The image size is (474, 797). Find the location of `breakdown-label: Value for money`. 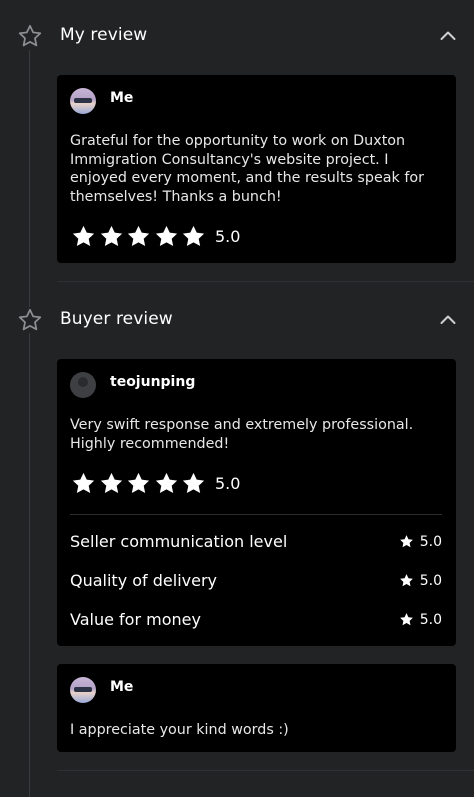

breakdown-label: Value for money is located at coordinates (135, 619).